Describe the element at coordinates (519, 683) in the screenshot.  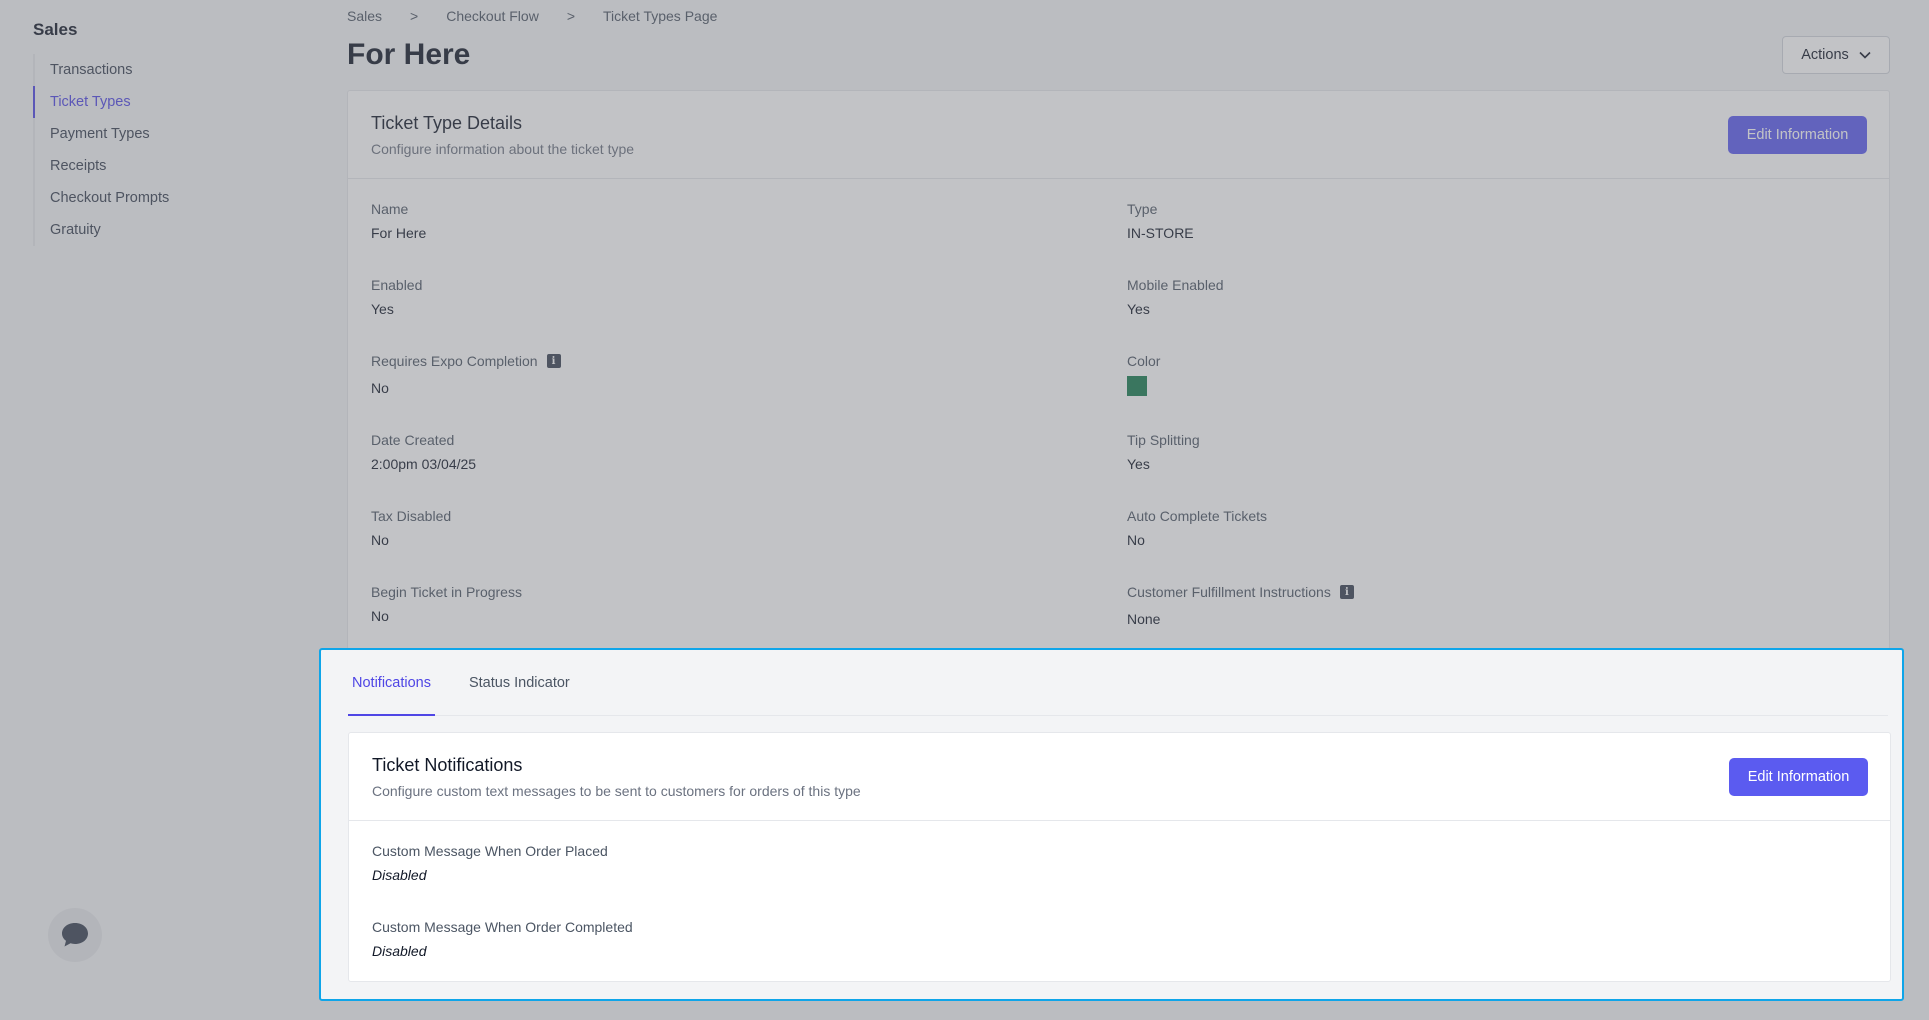
I see `tab-status-indicator: Status Indicator` at that location.